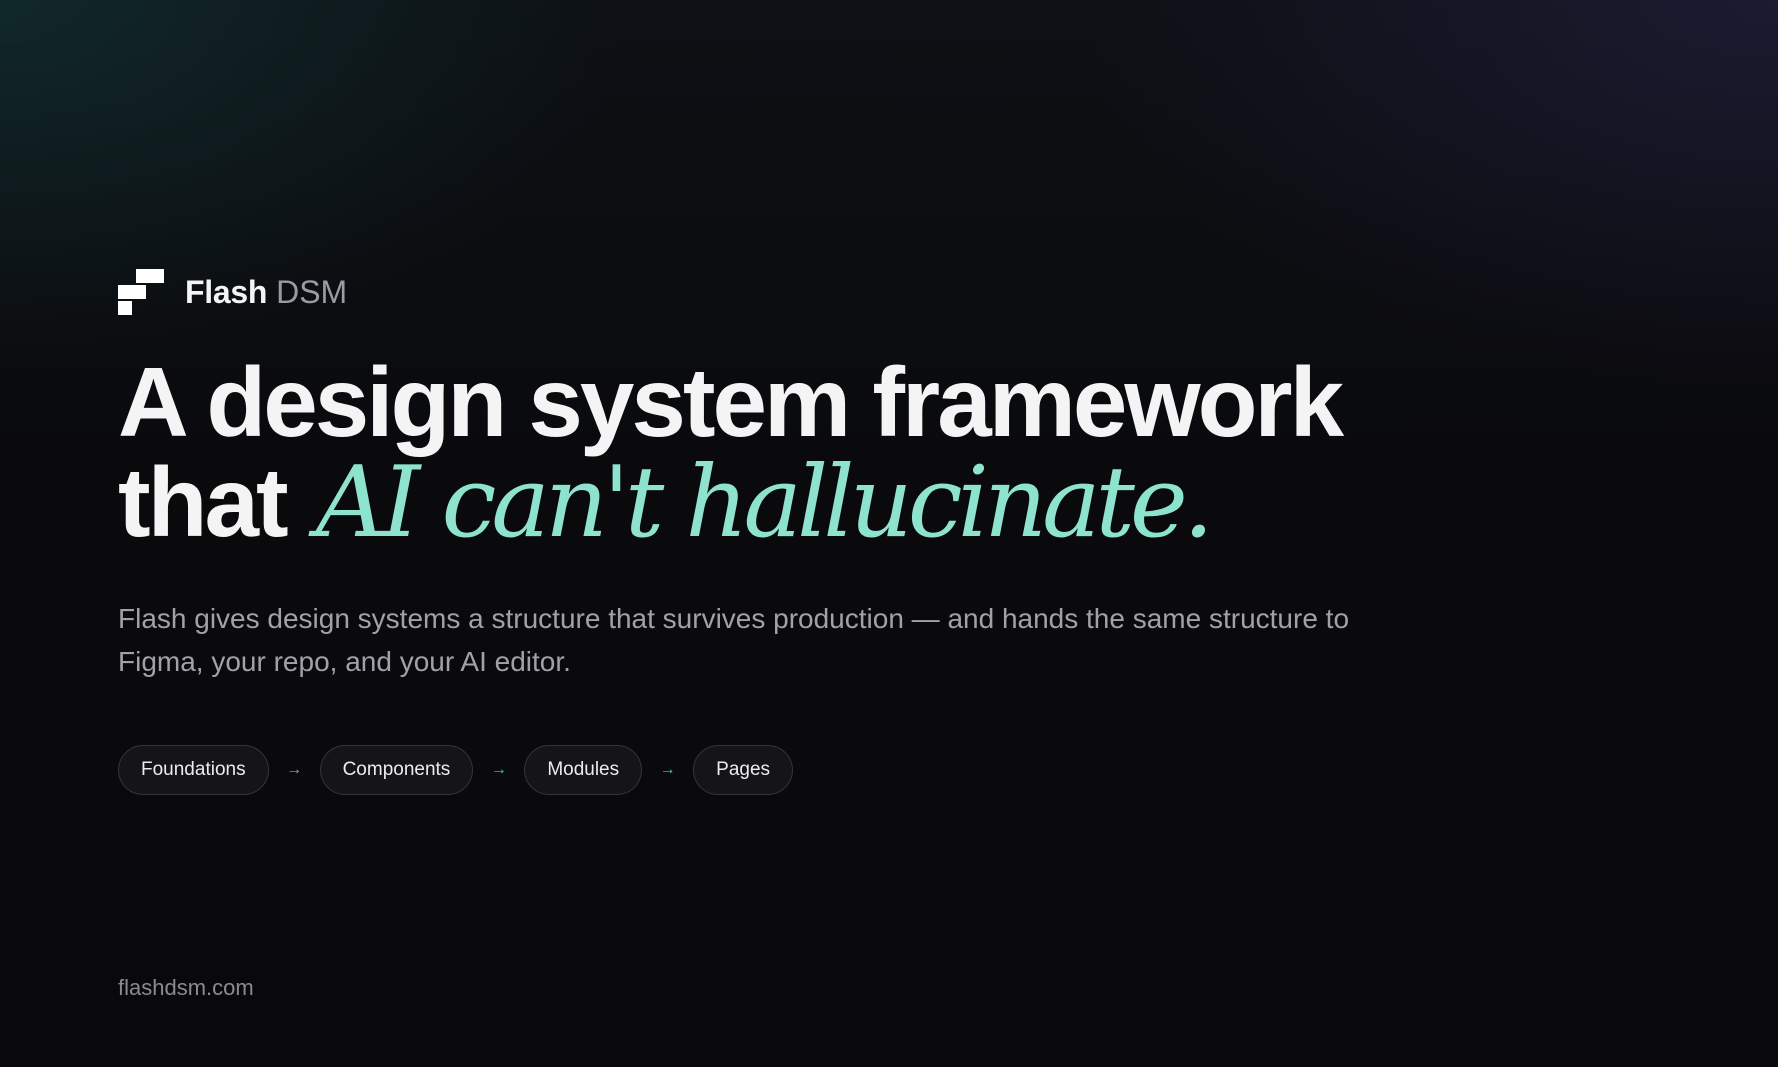 The height and width of the screenshot is (1067, 1778). Describe the element at coordinates (764, 503) in the screenshot. I see `headline-accent: AI can't hallucinate.` at that location.